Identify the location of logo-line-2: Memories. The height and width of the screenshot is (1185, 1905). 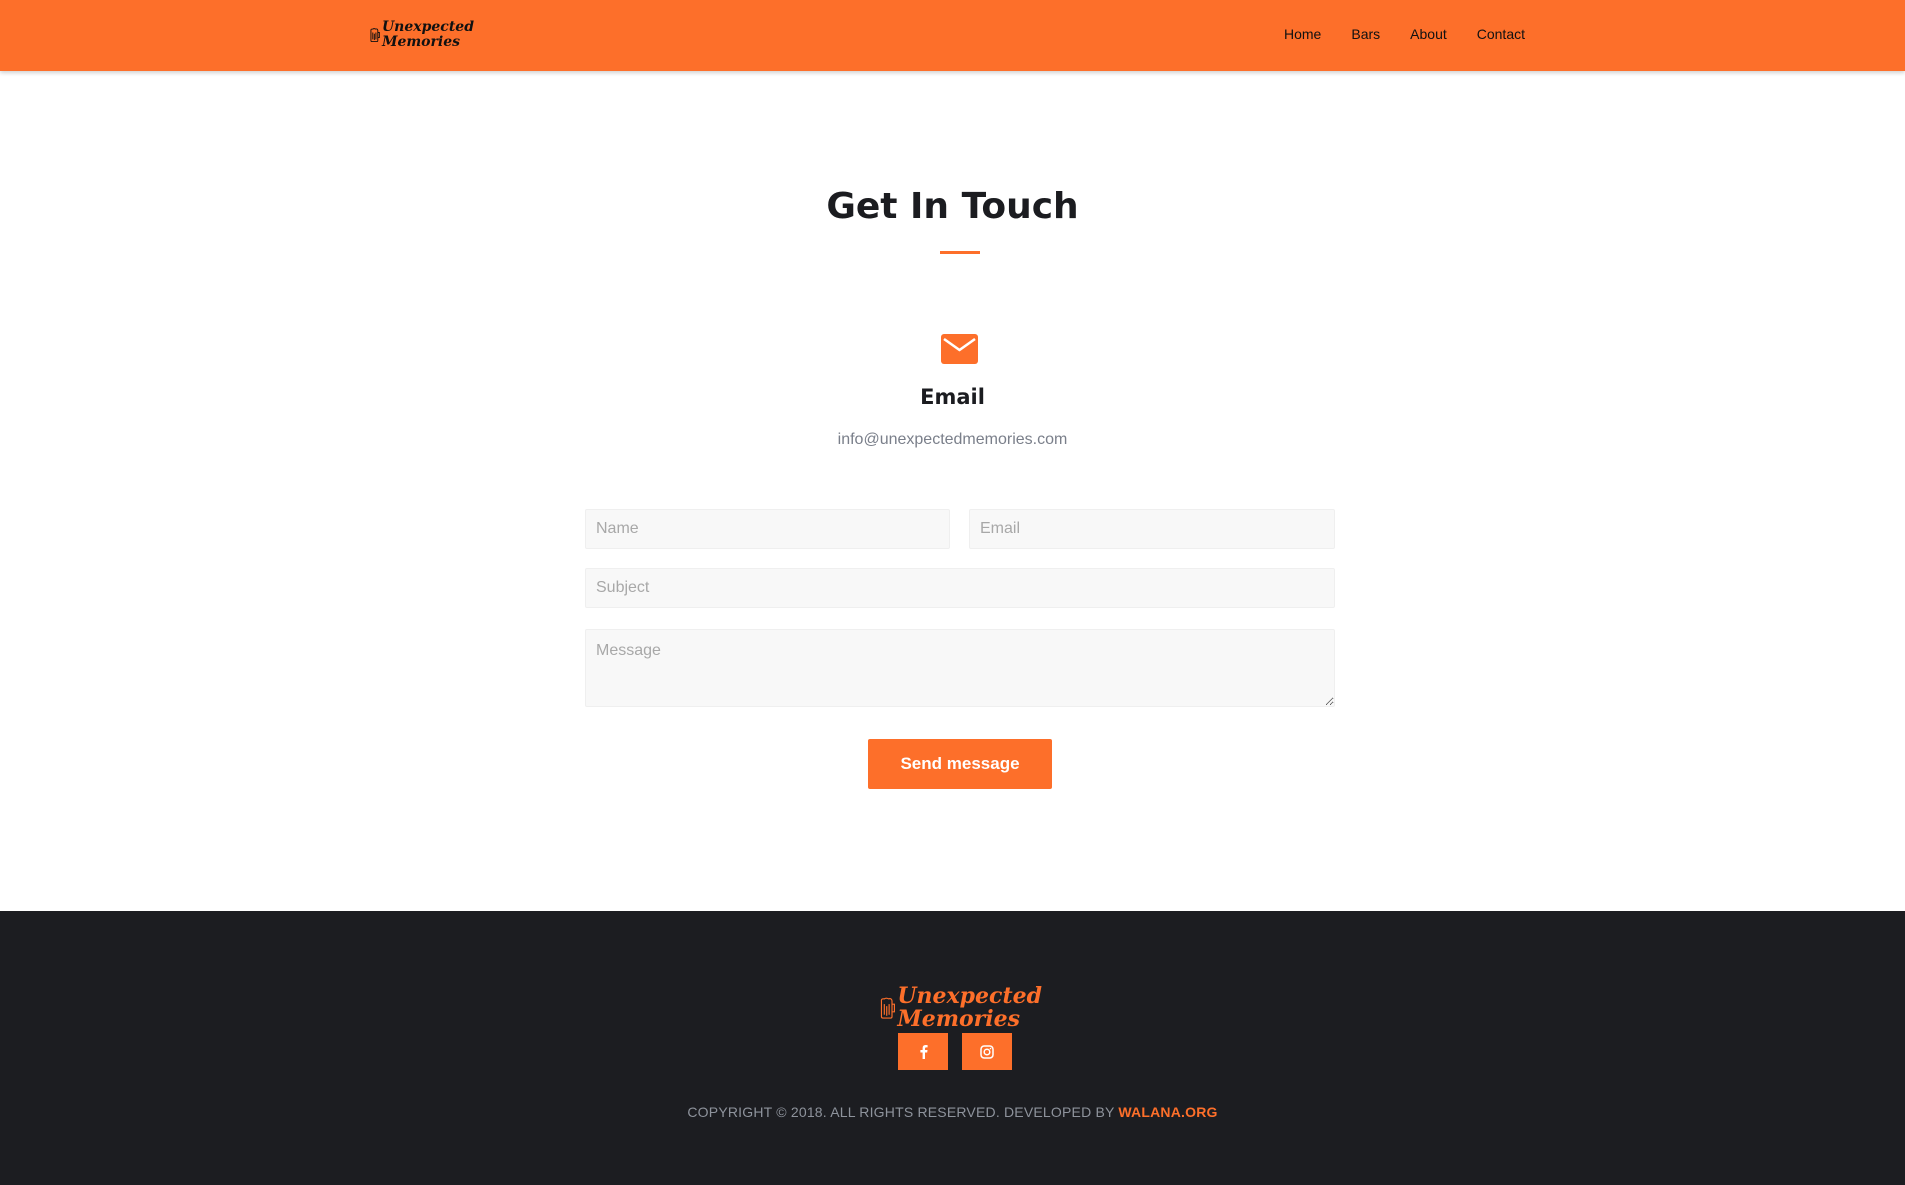
(421, 42).